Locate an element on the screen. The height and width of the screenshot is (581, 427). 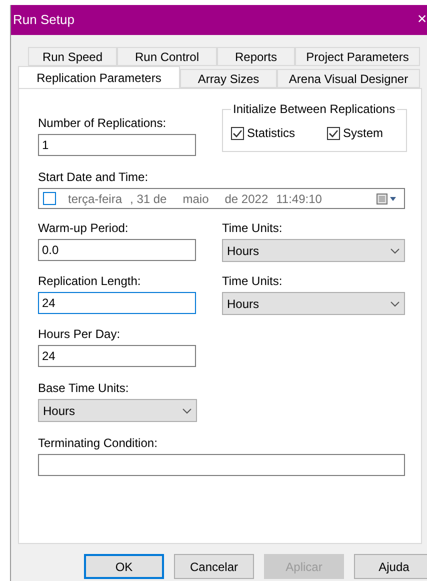
tab: Run Control is located at coordinates (167, 56).